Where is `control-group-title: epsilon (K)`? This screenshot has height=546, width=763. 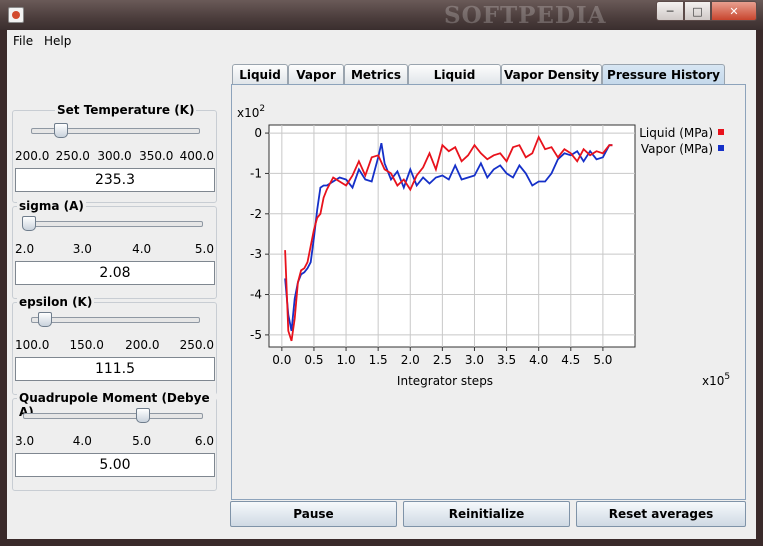
control-group-title: epsilon (K) is located at coordinates (56, 302).